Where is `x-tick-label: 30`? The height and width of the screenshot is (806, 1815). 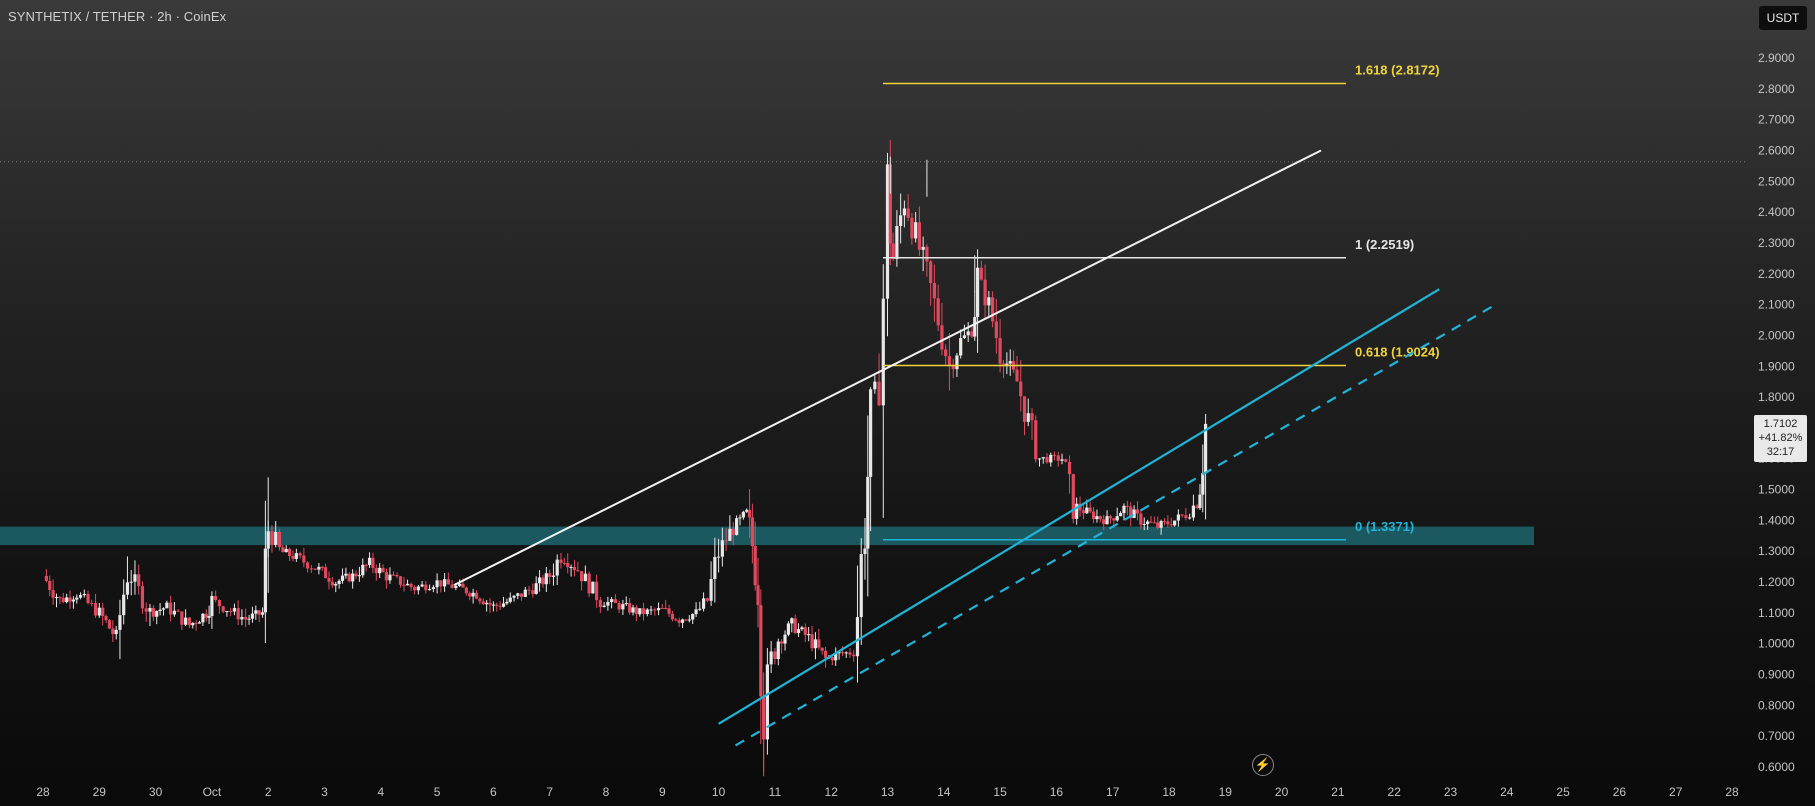 x-tick-label: 30 is located at coordinates (156, 792).